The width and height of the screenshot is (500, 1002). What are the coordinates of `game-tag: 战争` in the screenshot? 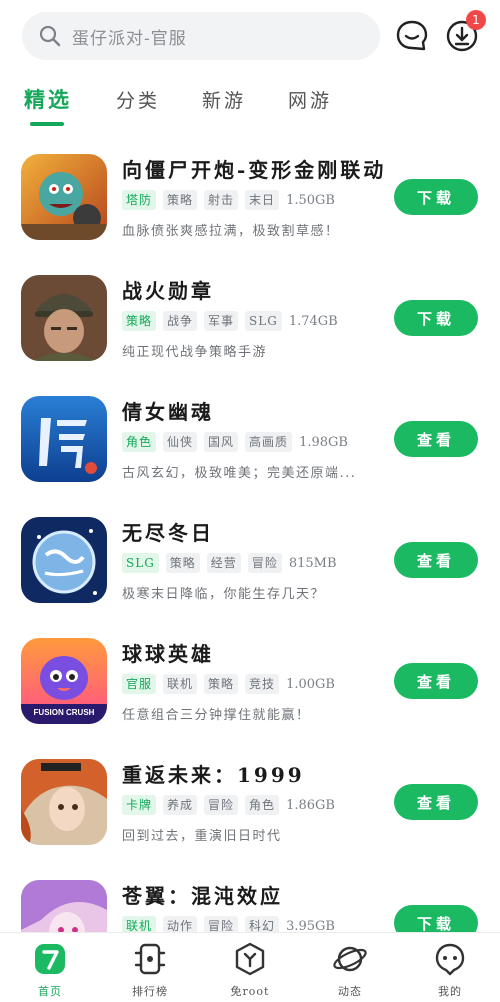 It's located at (180, 321).